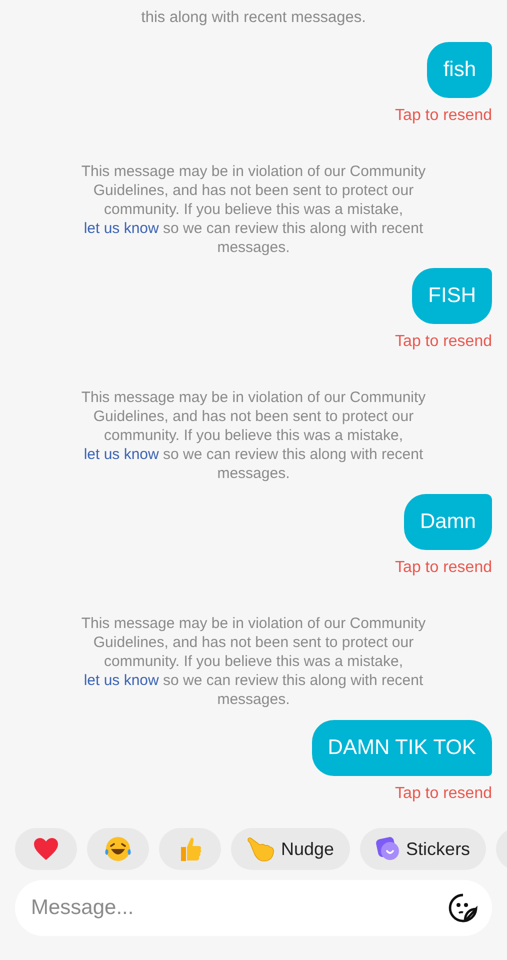 The image size is (507, 960). Describe the element at coordinates (253, 17) in the screenshot. I see `violation-notice: this along with recent messages.` at that location.